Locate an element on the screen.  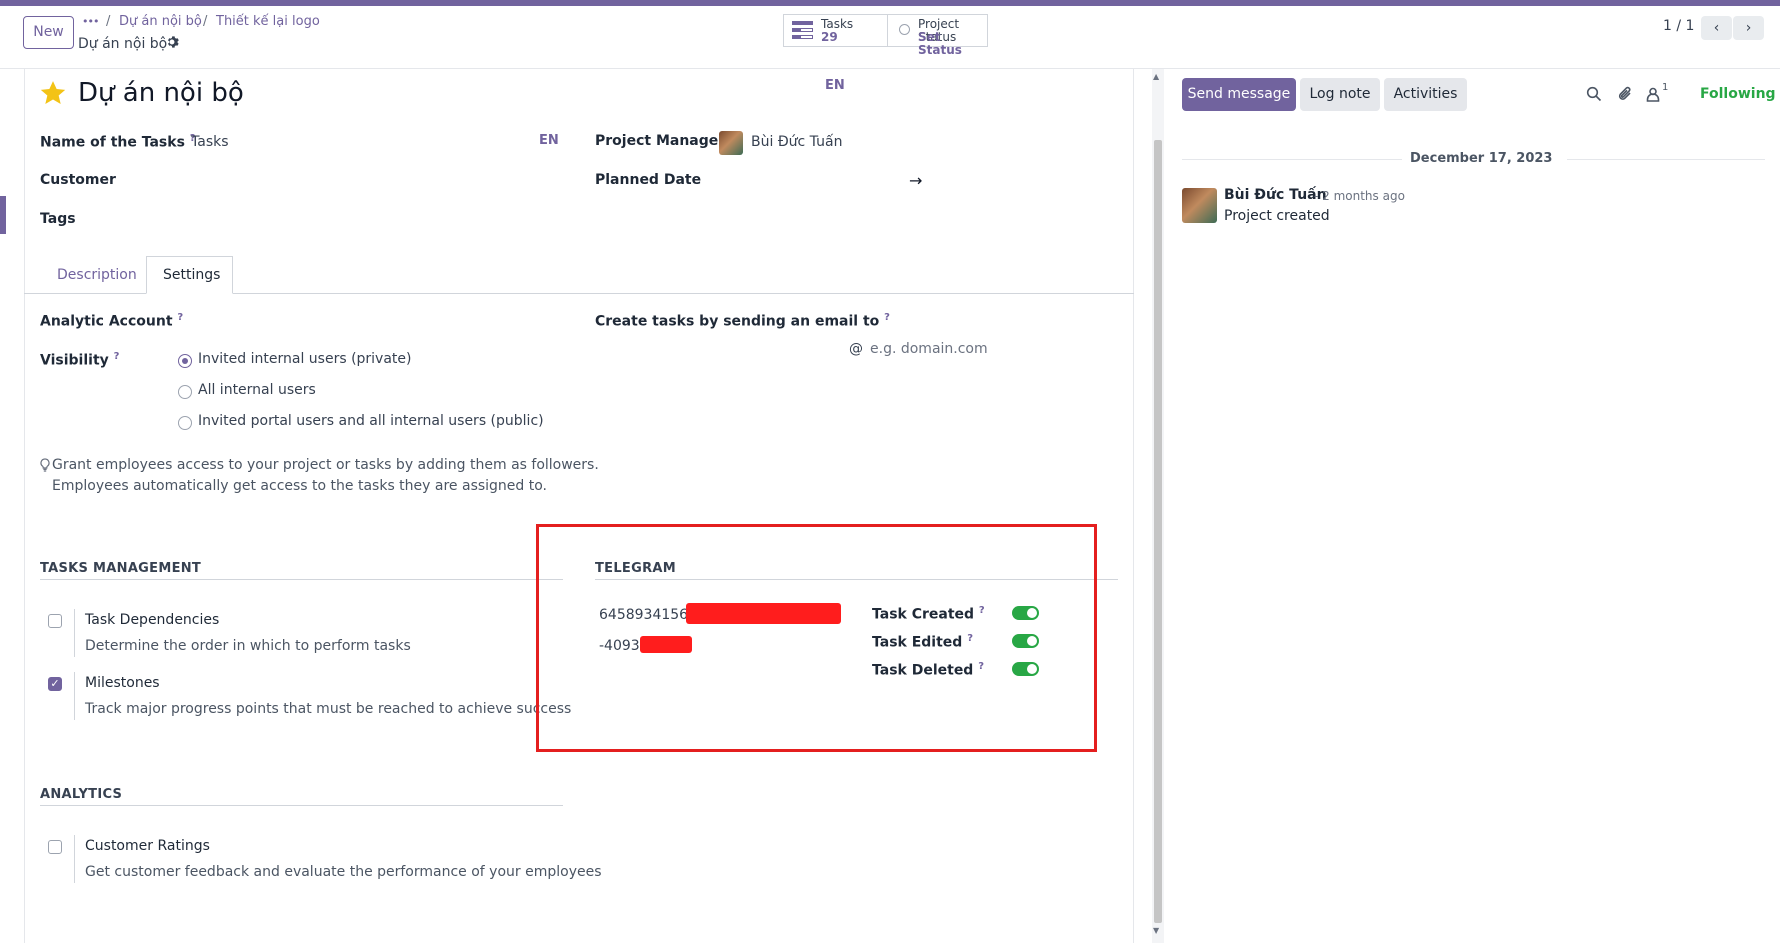
create-tasks-email-label: Create tasks by sending an email to ? is located at coordinates (742, 321).